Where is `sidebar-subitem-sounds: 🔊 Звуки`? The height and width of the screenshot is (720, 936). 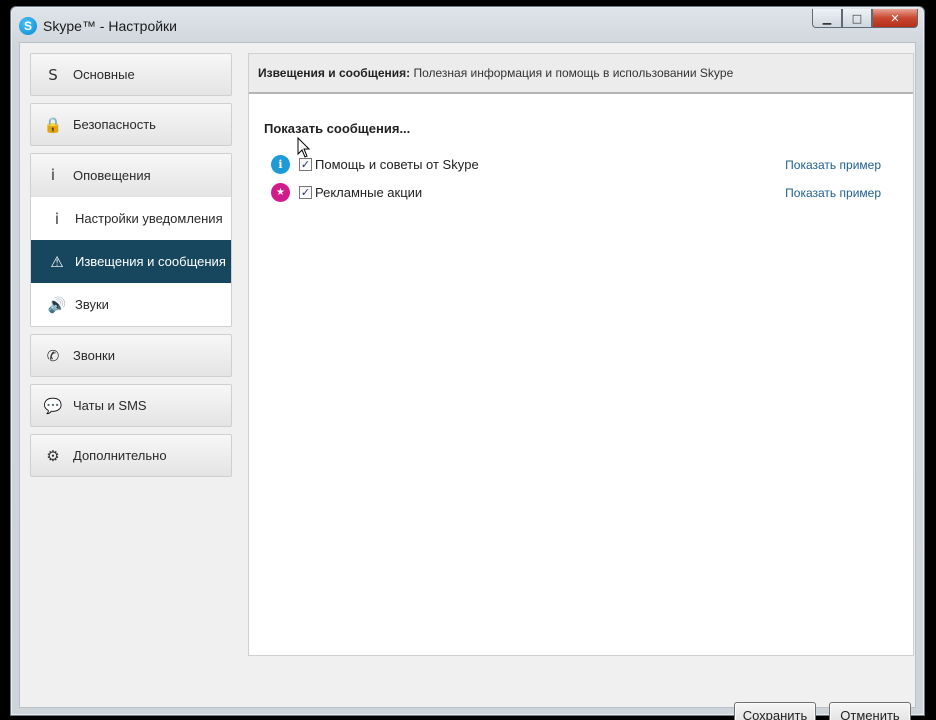 sidebar-subitem-sounds: 🔊 Звуки is located at coordinates (131, 304).